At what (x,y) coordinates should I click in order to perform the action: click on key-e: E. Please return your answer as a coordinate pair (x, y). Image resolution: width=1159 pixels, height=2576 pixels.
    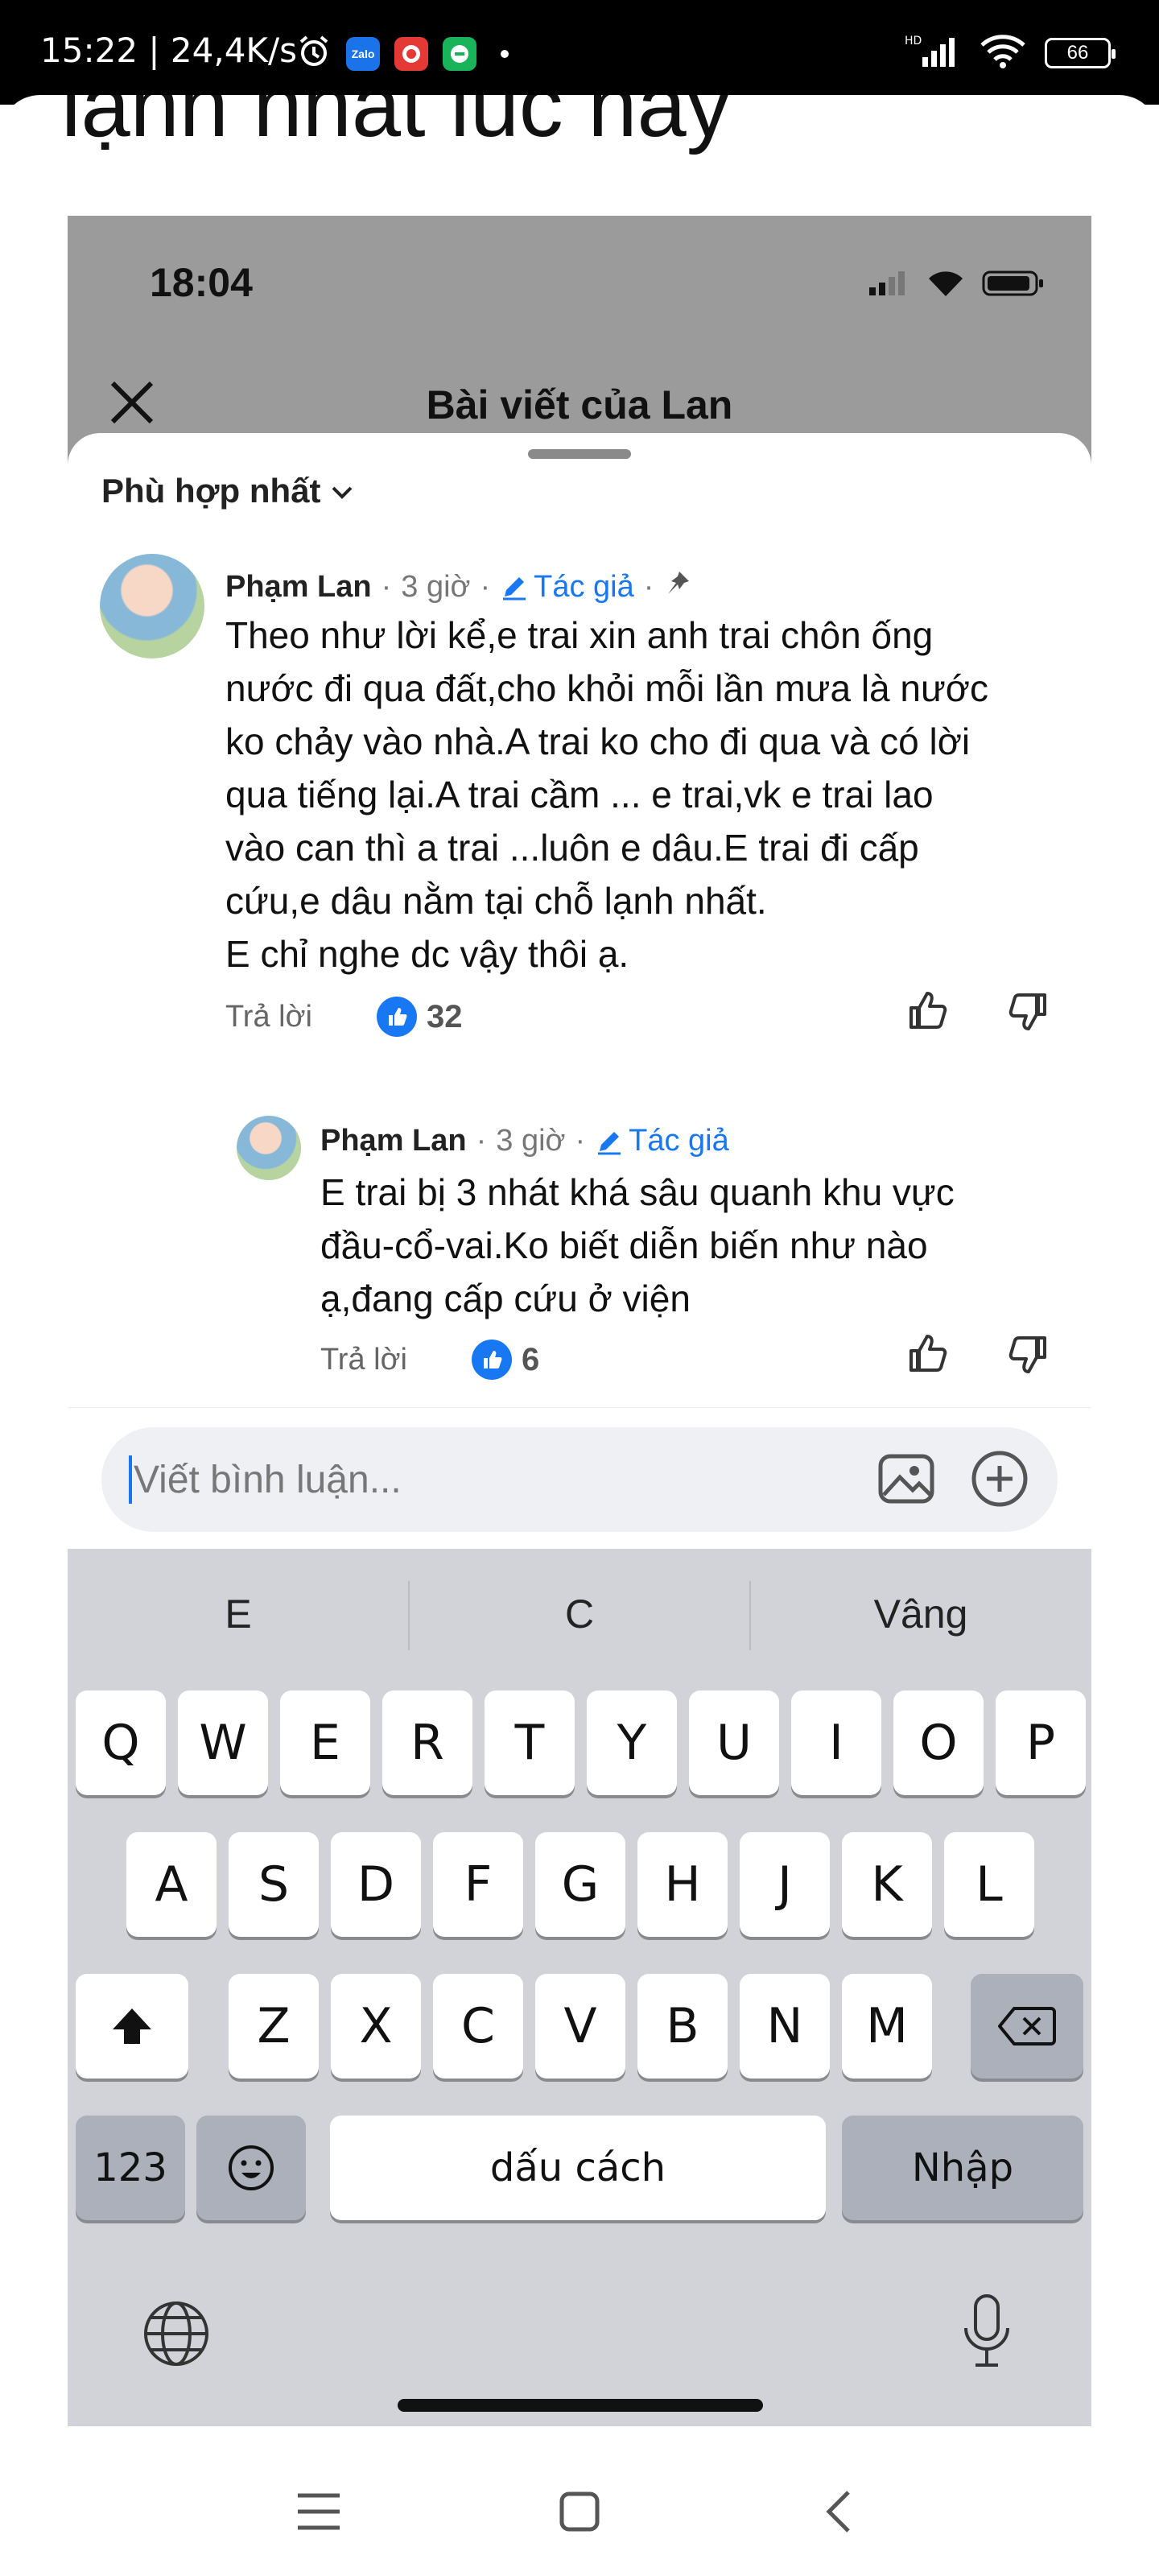
    Looking at the image, I should click on (325, 1742).